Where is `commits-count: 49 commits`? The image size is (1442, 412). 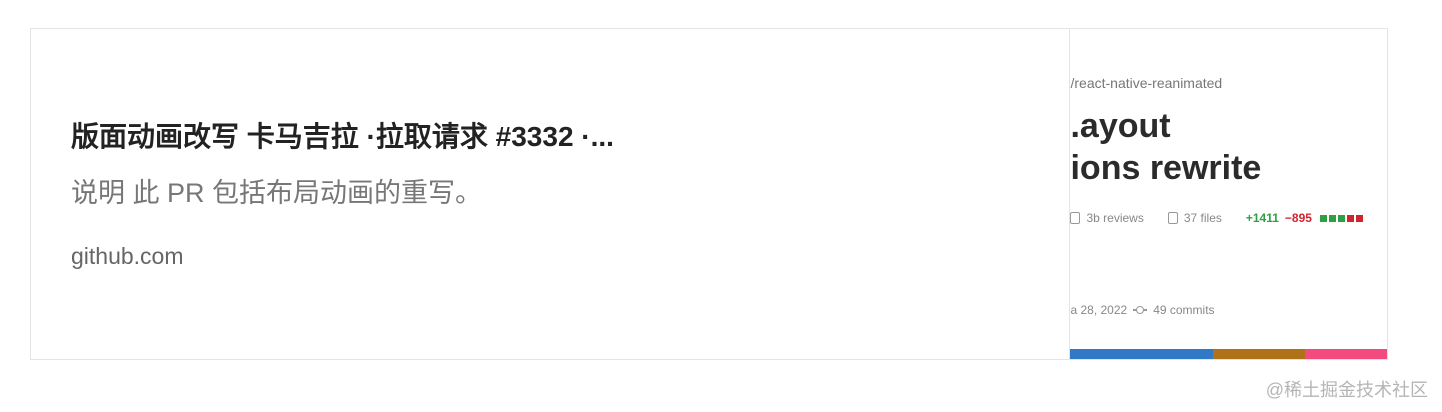 commits-count: 49 commits is located at coordinates (1184, 310).